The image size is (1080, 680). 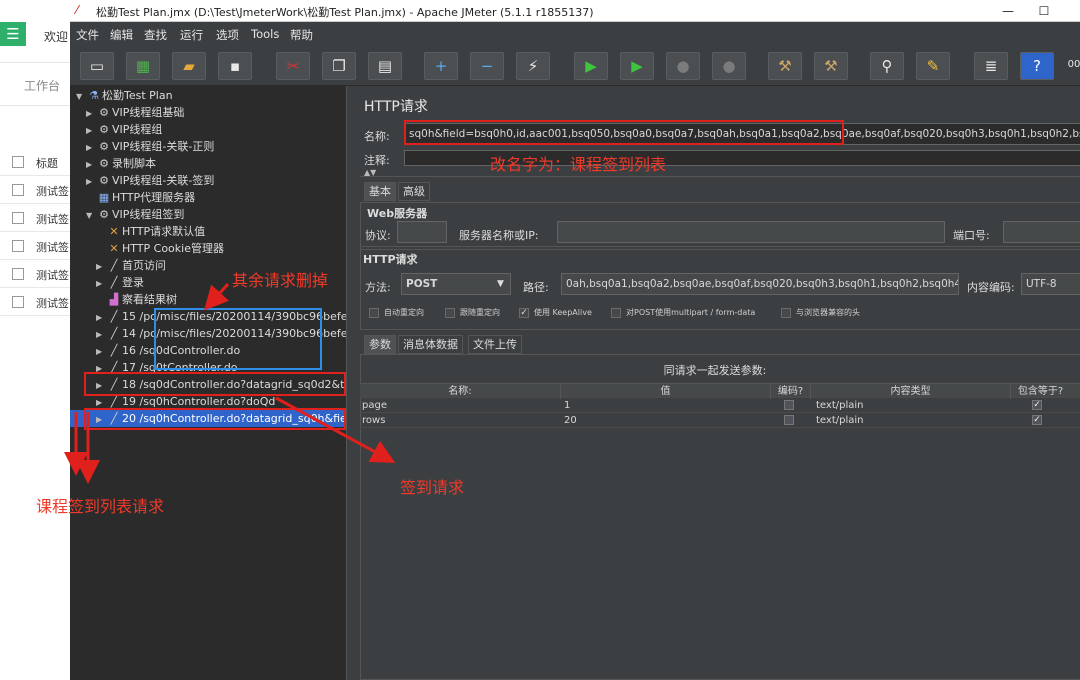 What do you see at coordinates (555, 312) in the screenshot?
I see `option-checkbox: ✓ 使用 KeepAlive` at bounding box center [555, 312].